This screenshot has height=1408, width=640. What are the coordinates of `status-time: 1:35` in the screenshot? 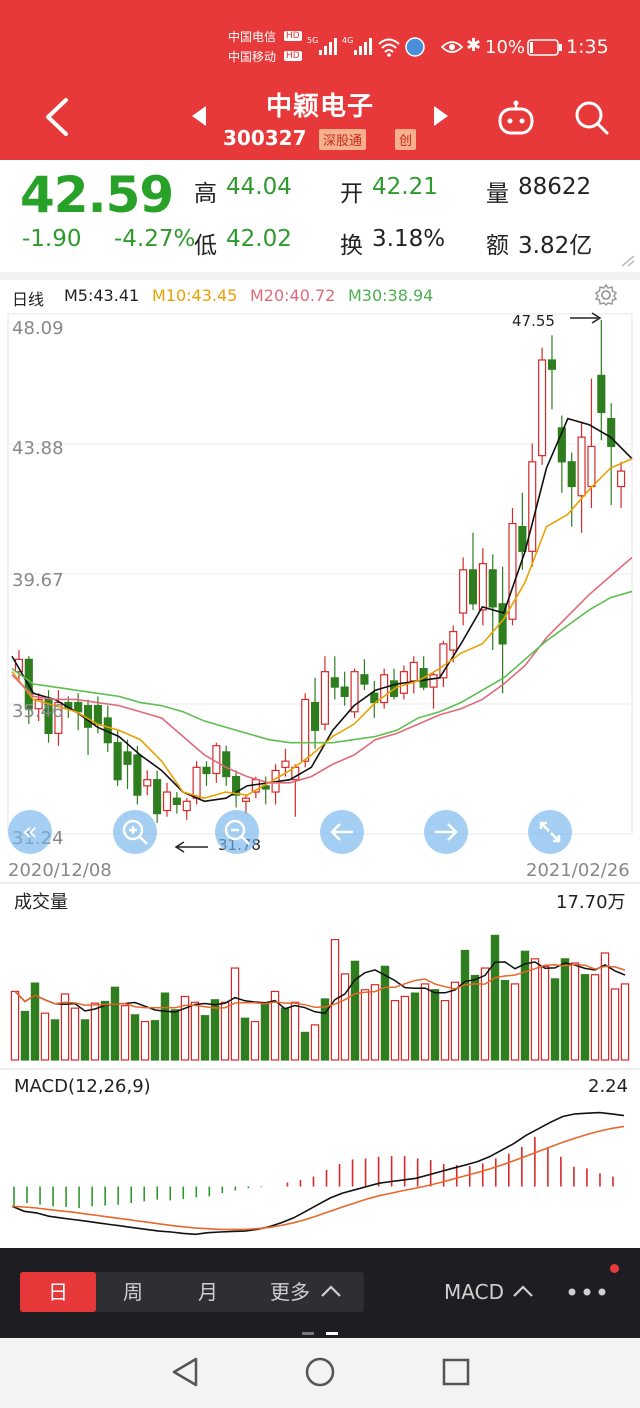 It's located at (587, 47).